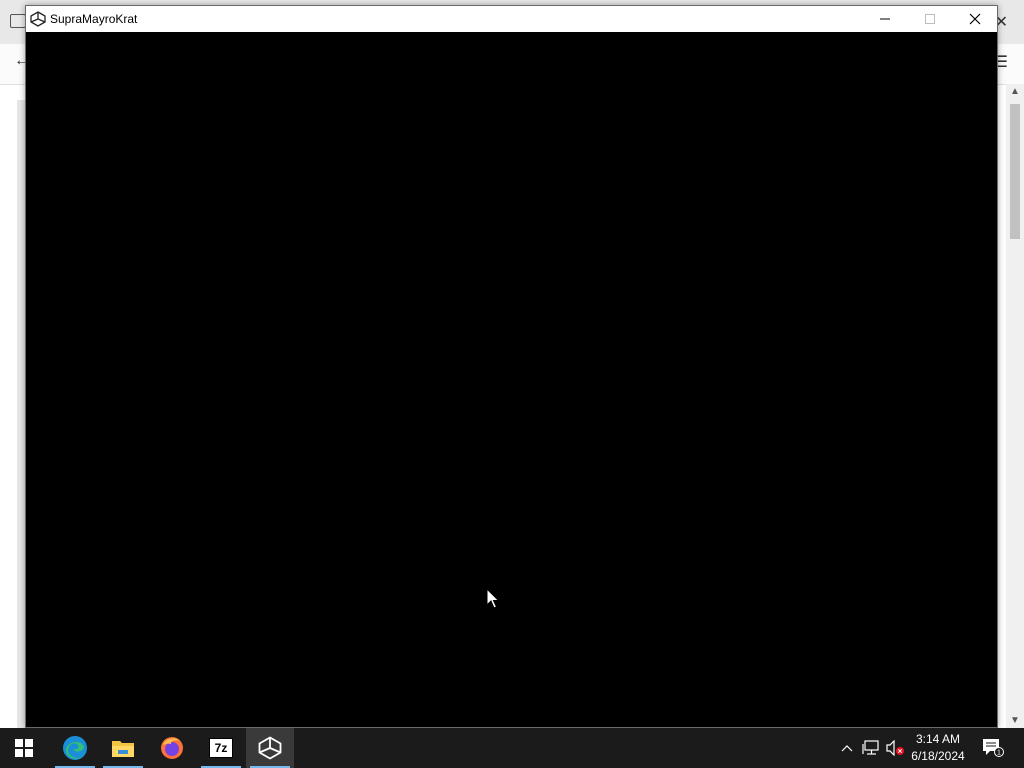 The width and height of the screenshot is (1024, 768). I want to click on browser-scrollbar: ▲ ▼, so click(1015, 406).